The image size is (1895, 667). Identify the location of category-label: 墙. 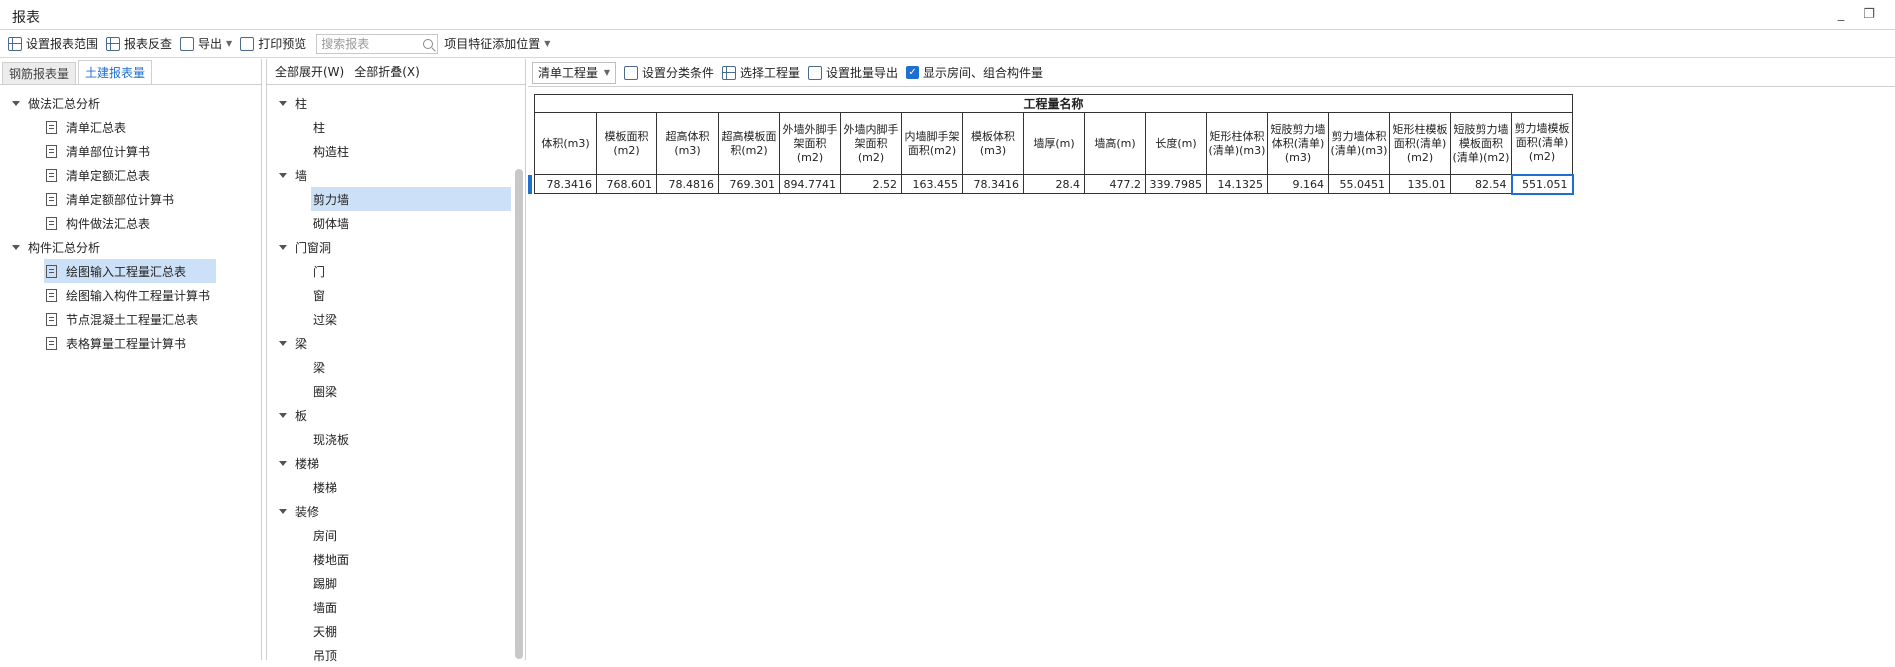
(301, 175).